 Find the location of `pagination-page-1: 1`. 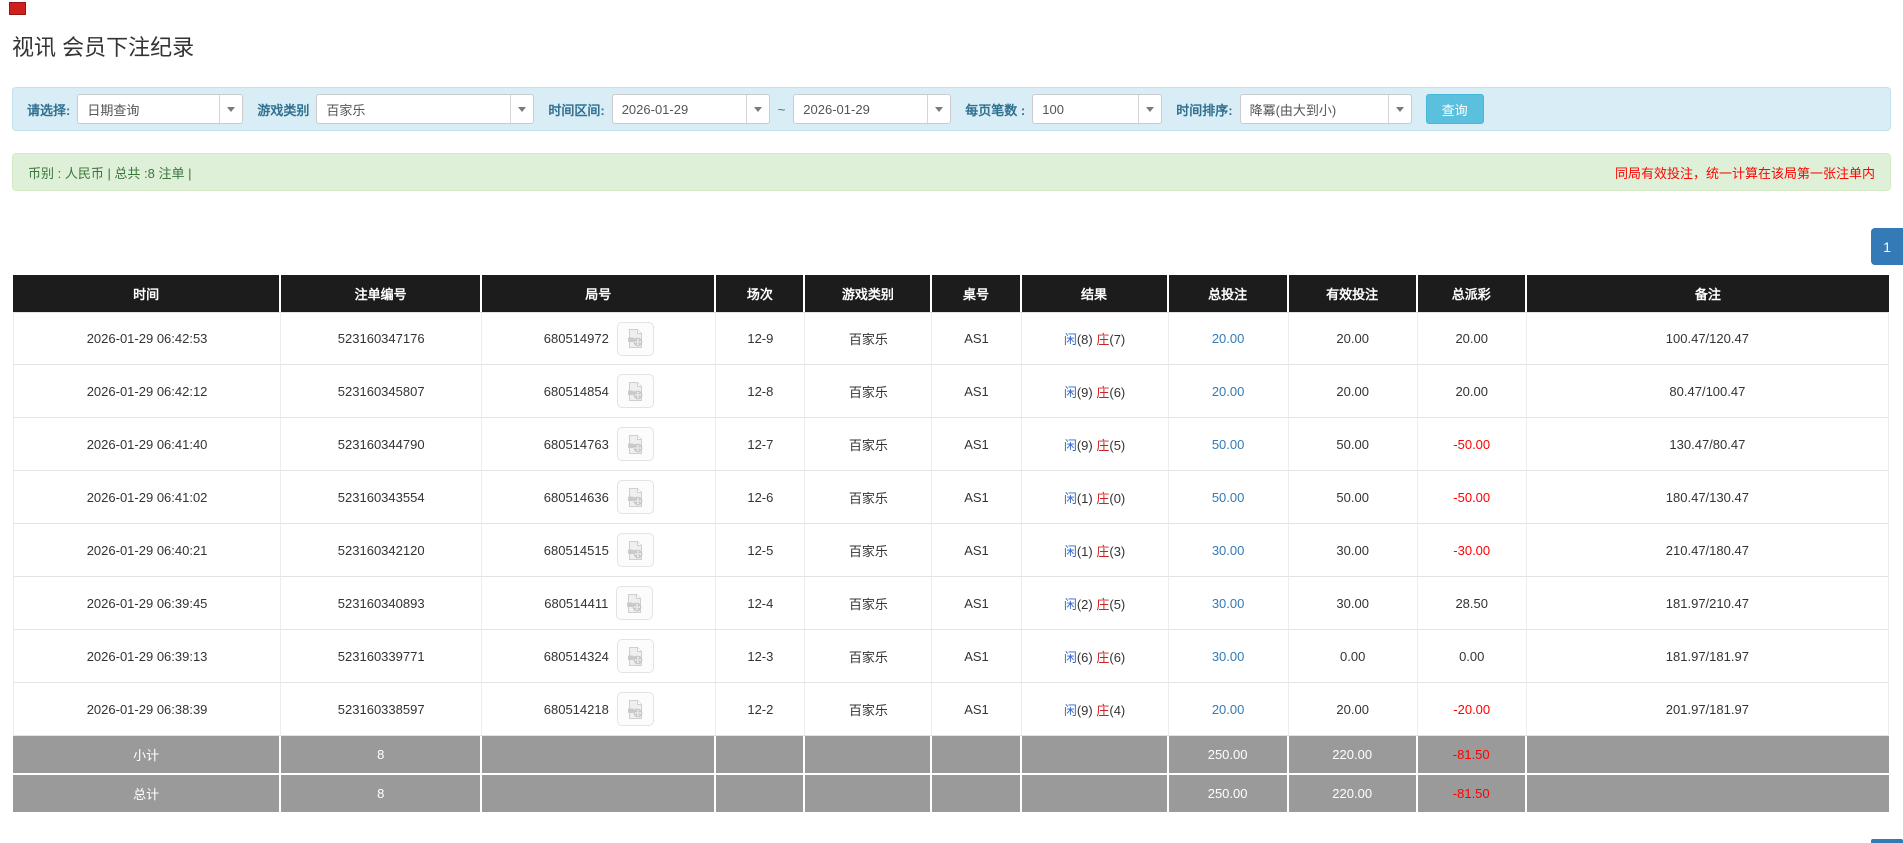

pagination-page-1: 1 is located at coordinates (1887, 246).